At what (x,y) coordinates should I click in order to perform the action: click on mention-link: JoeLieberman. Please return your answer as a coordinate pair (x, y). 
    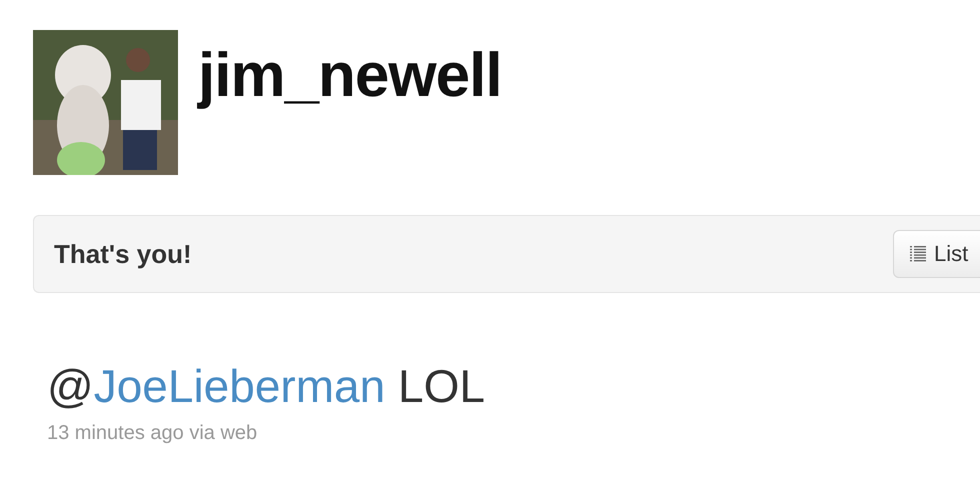
    Looking at the image, I should click on (240, 386).